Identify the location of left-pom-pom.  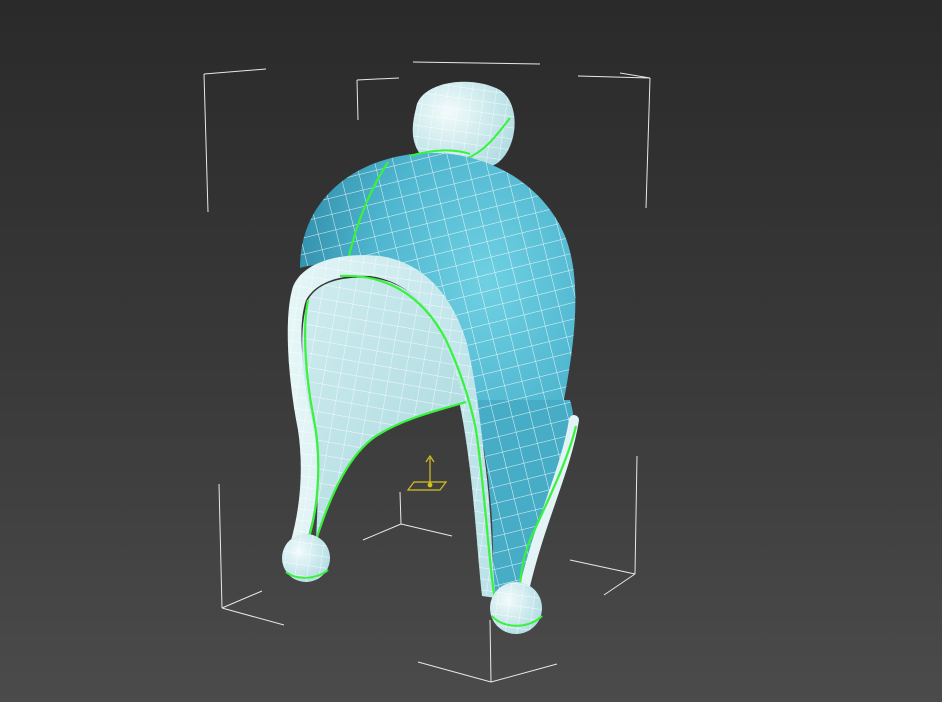
(306, 558).